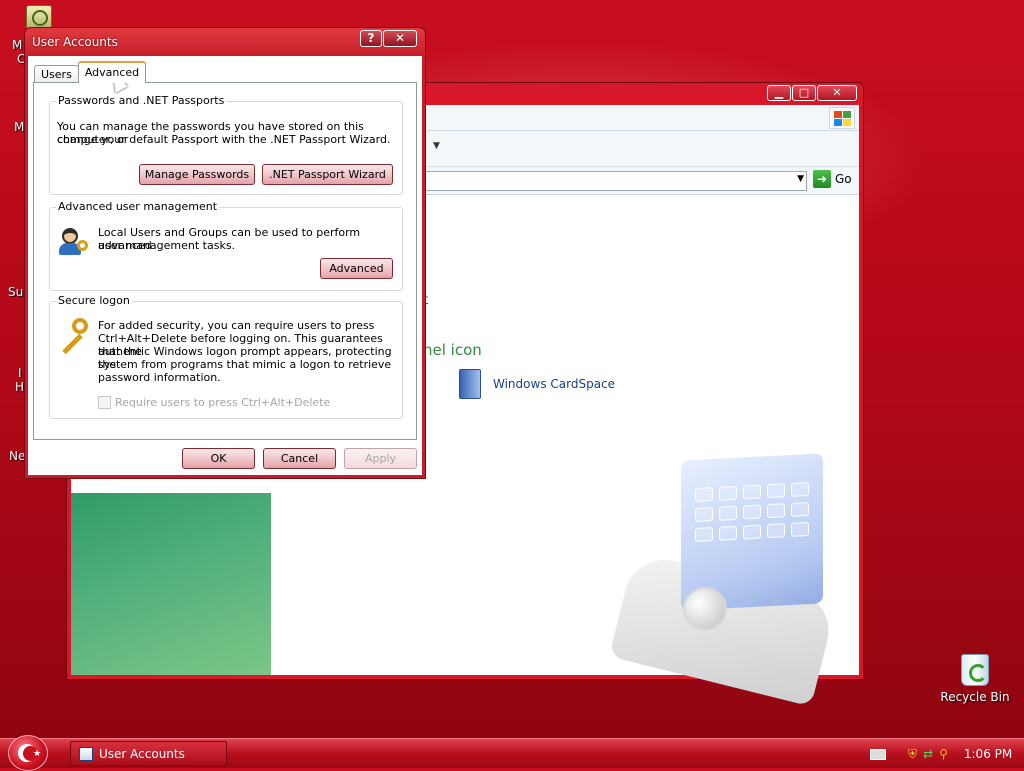 The image size is (1024, 771). I want to click on user-accounts-icon, so click(86, 753).